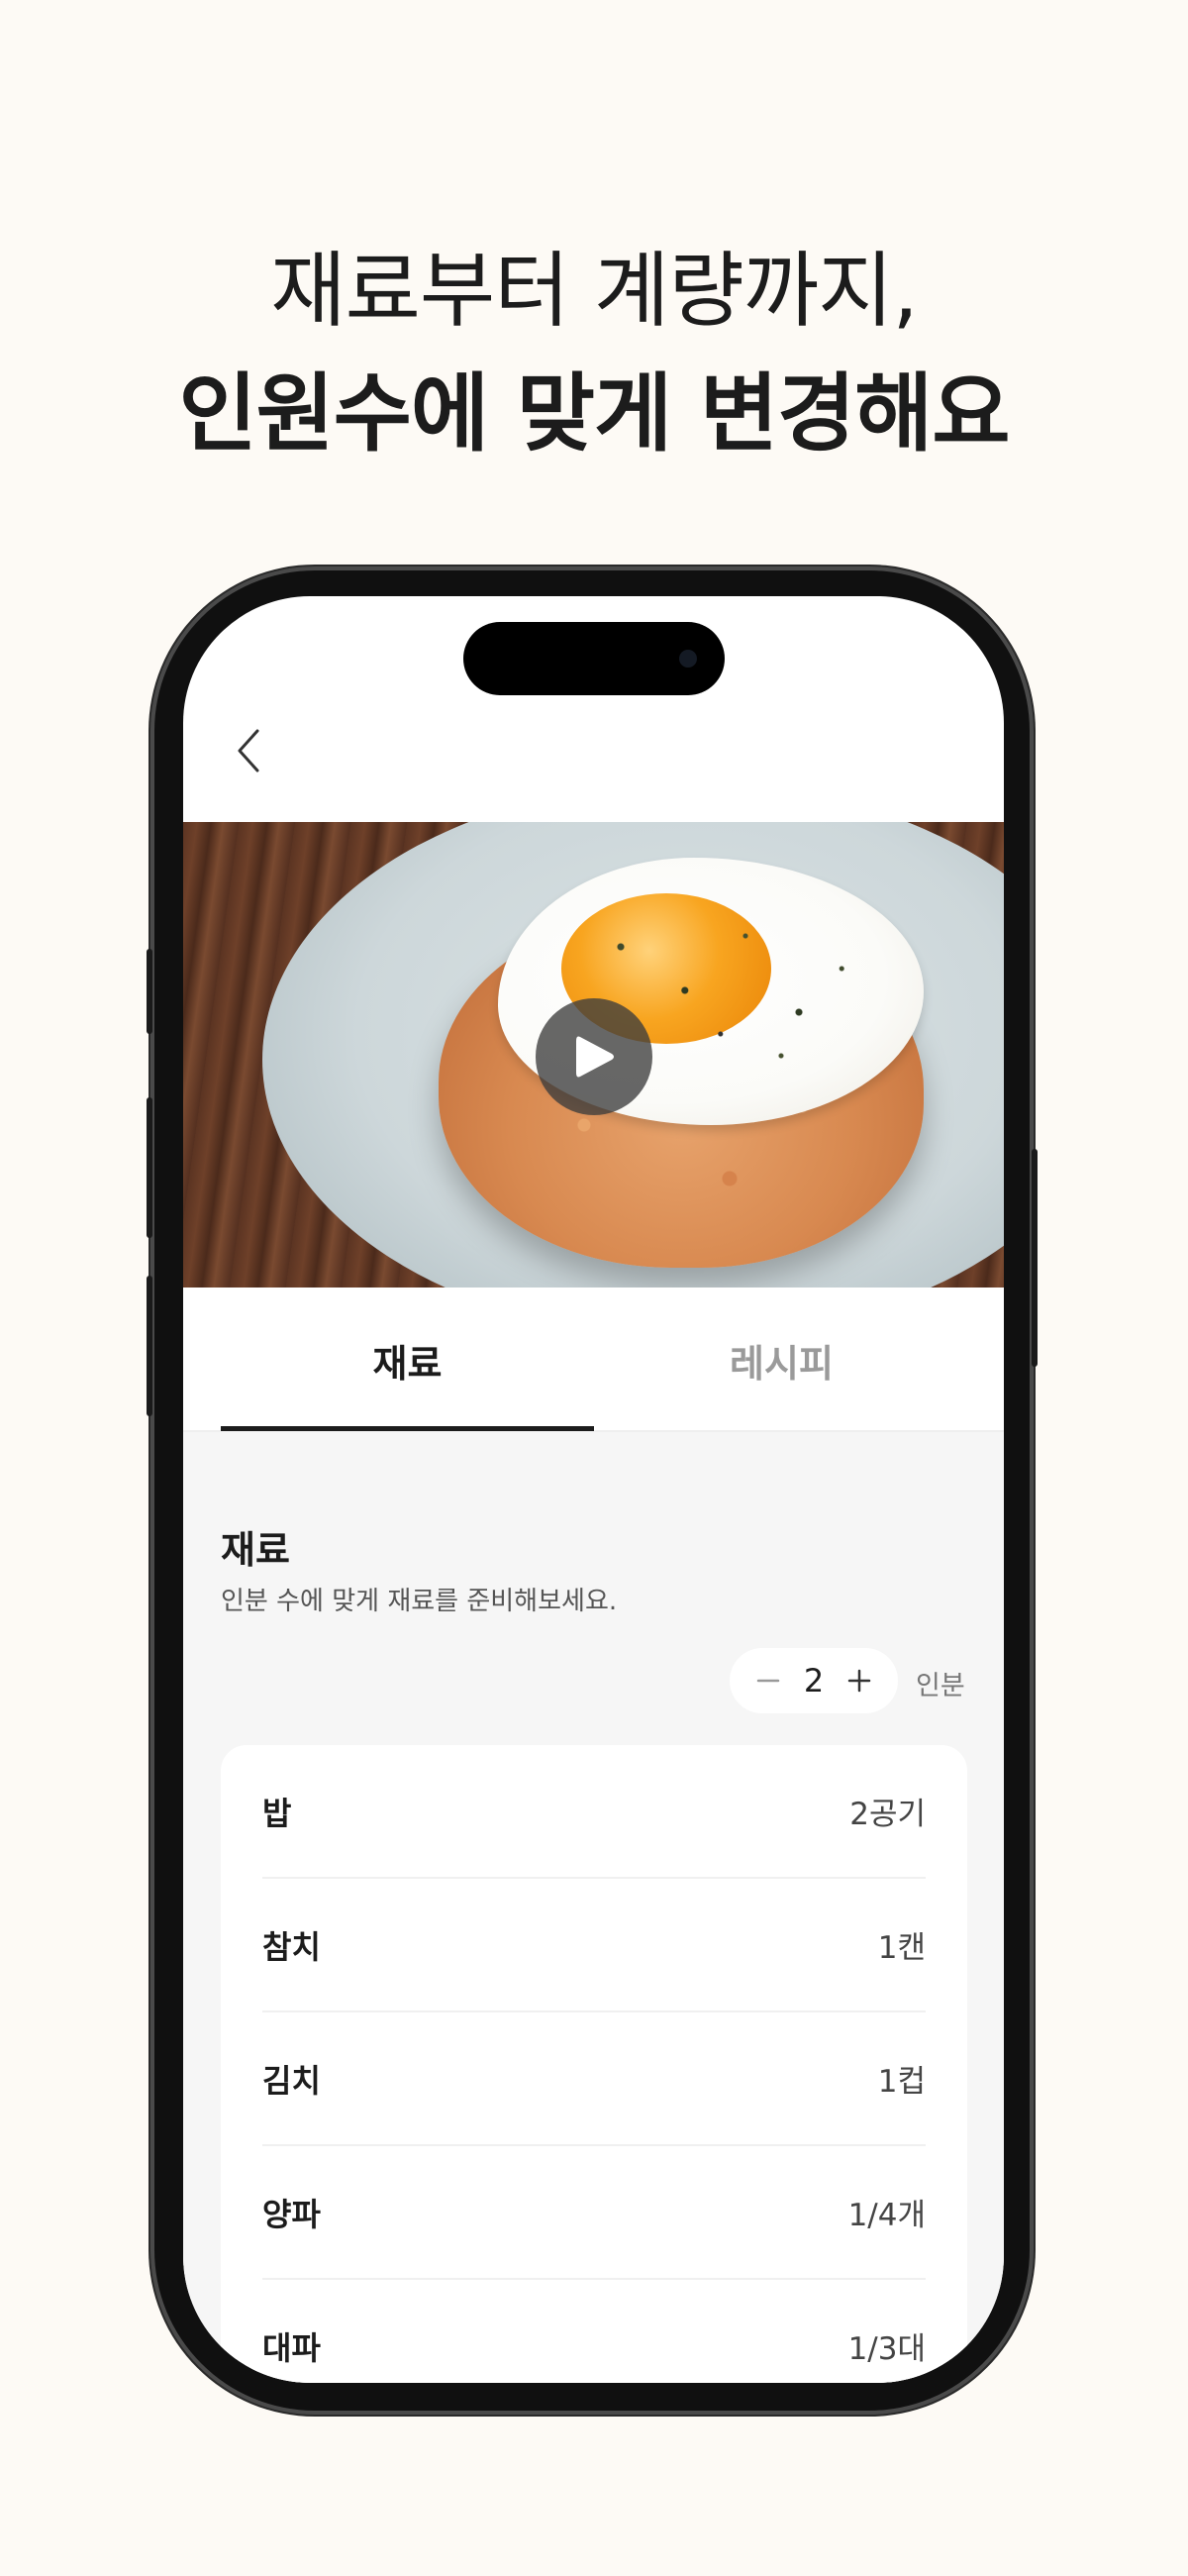 This screenshot has height=2576, width=1188. I want to click on serving-count: 2, so click(814, 1681).